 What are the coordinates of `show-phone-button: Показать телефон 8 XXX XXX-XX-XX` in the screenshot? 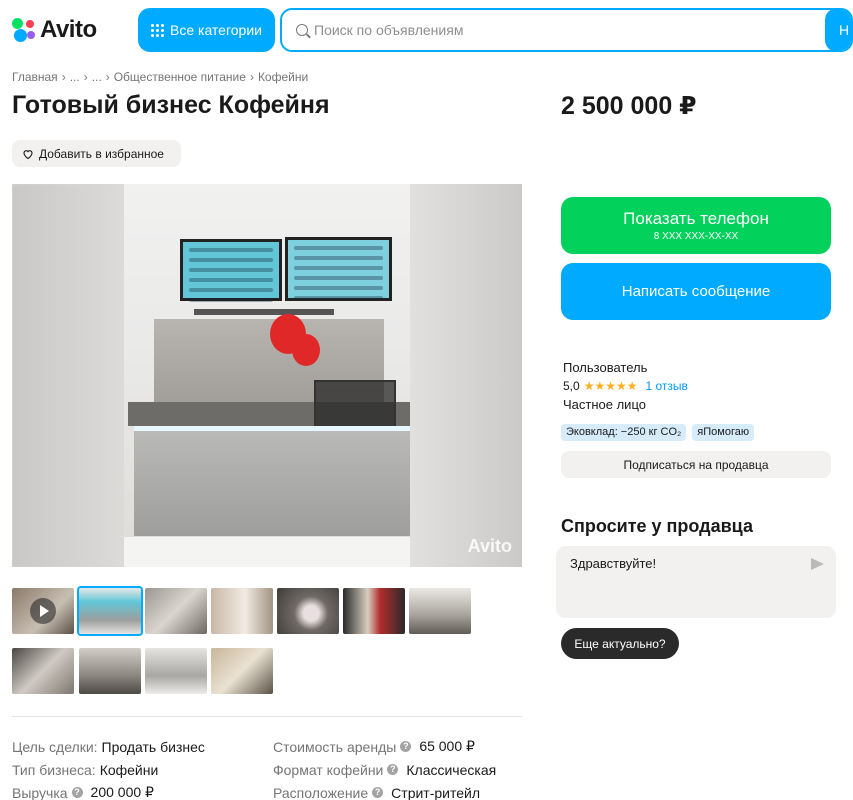 It's located at (696, 225).